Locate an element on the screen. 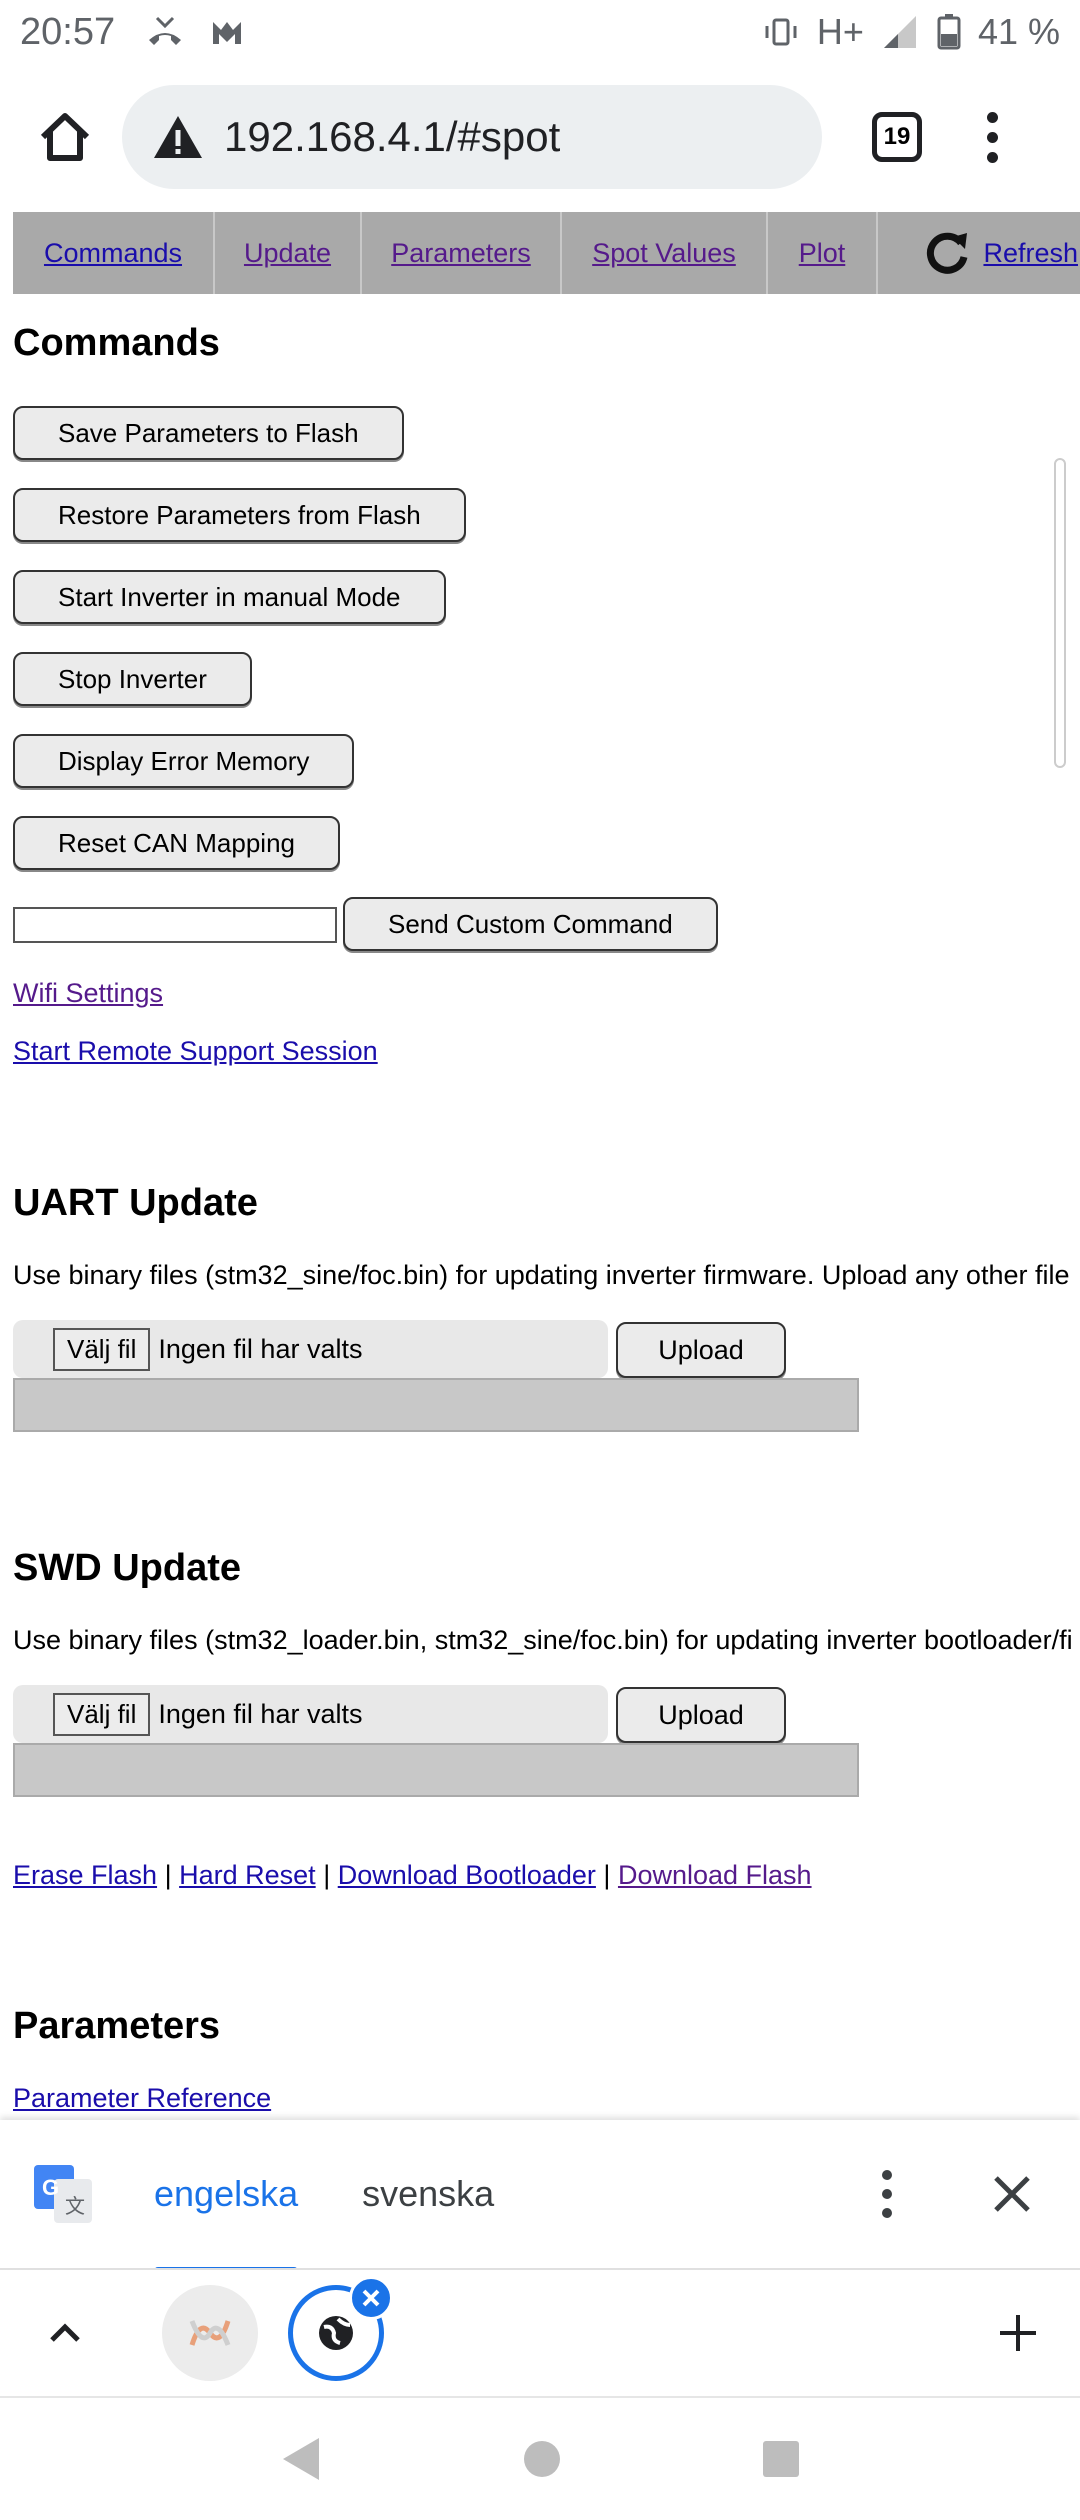 Image resolution: width=1080 pixels, height=2520 pixels. wifi-settings-link: Wifi Settings is located at coordinates (88, 993).